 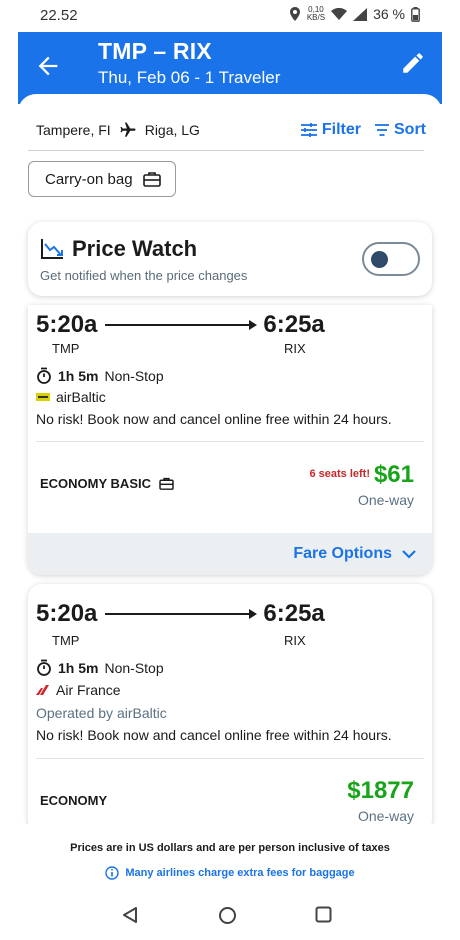 What do you see at coordinates (341, 129) in the screenshot?
I see `filter-label: Filter` at bounding box center [341, 129].